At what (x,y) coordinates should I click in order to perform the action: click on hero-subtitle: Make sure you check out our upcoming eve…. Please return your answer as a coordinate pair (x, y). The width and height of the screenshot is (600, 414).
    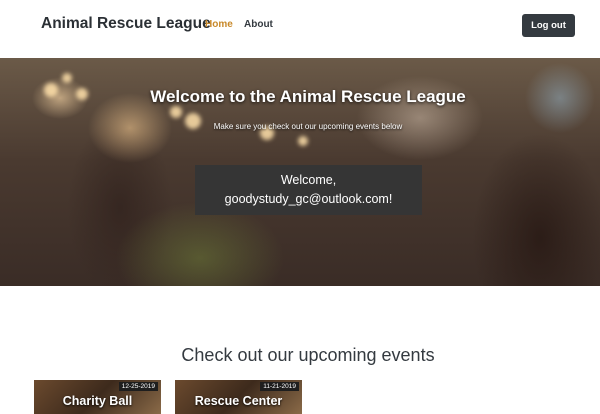
    Looking at the image, I should click on (308, 126).